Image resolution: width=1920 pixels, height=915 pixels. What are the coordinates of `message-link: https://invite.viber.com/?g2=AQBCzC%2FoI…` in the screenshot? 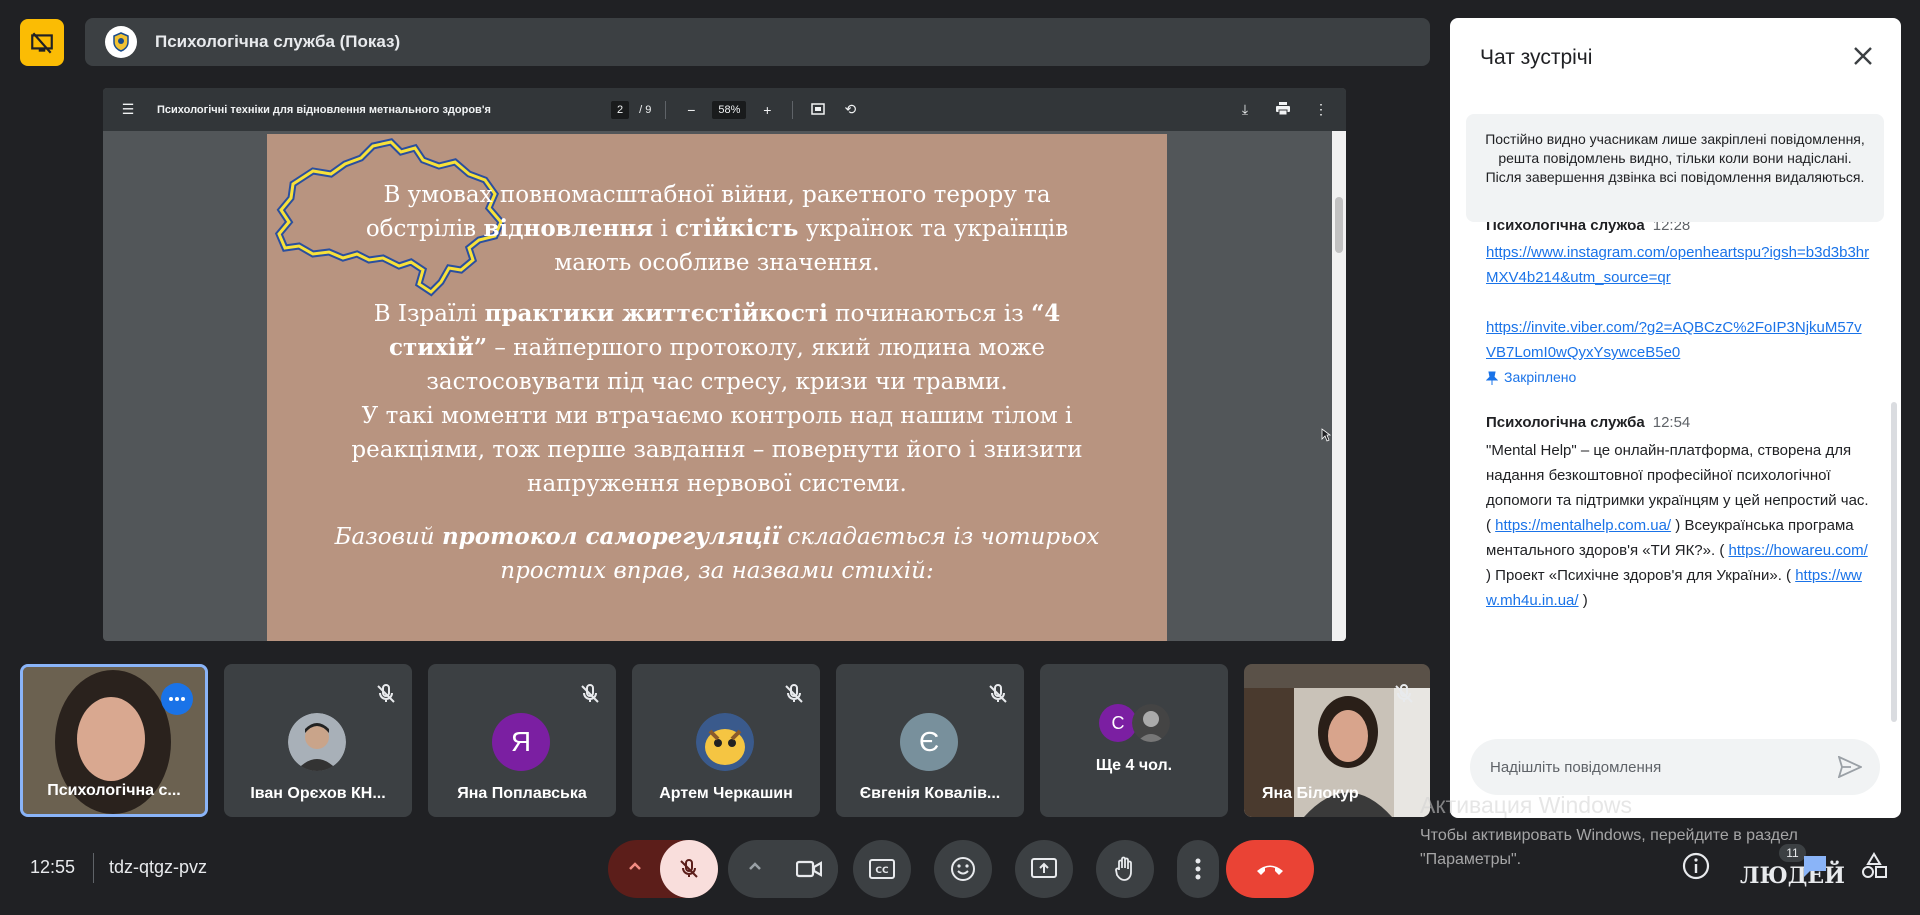 It's located at (1674, 340).